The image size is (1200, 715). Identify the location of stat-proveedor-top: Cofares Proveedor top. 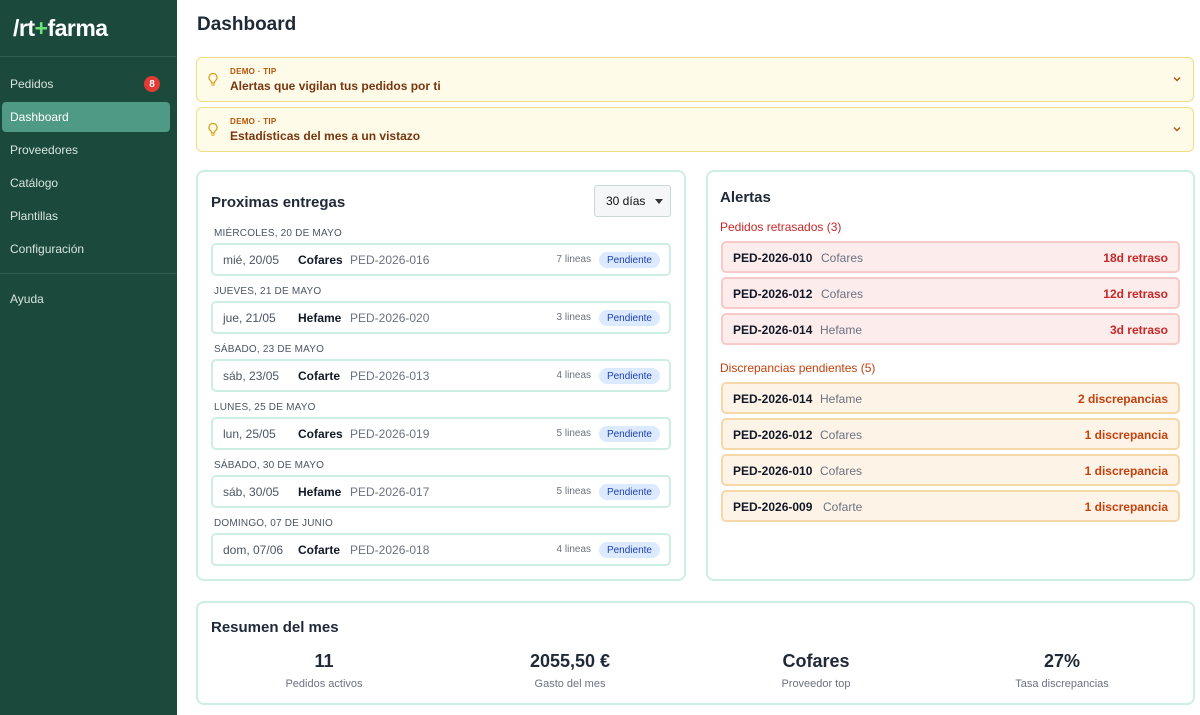
(816, 670).